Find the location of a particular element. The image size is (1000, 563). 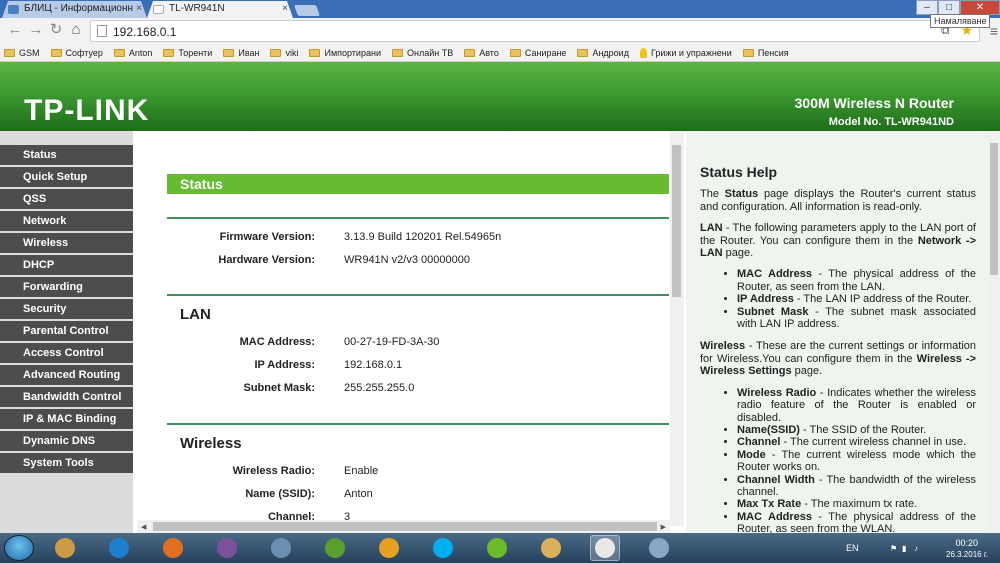

minimize-button: – is located at coordinates (927, 7).